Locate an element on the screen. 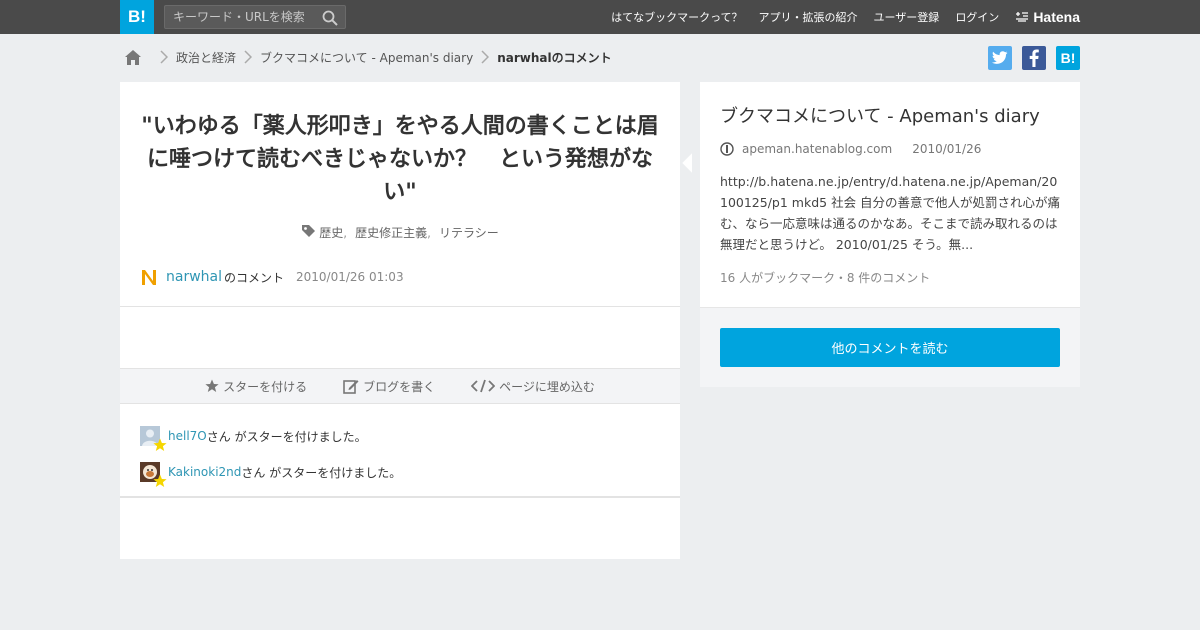  hatena-bookmark-logo: B! is located at coordinates (137, 17).